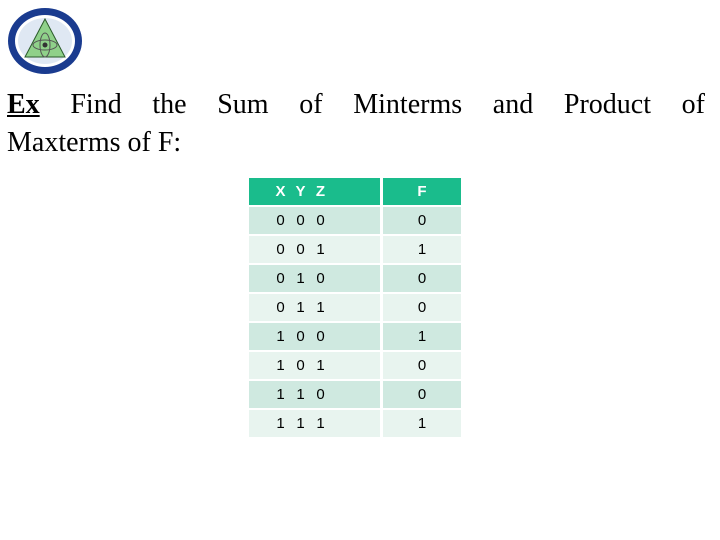 The height and width of the screenshot is (540, 720). I want to click on truth-table: X Y Z F 00000011010001101001101011001111, so click(355, 308).